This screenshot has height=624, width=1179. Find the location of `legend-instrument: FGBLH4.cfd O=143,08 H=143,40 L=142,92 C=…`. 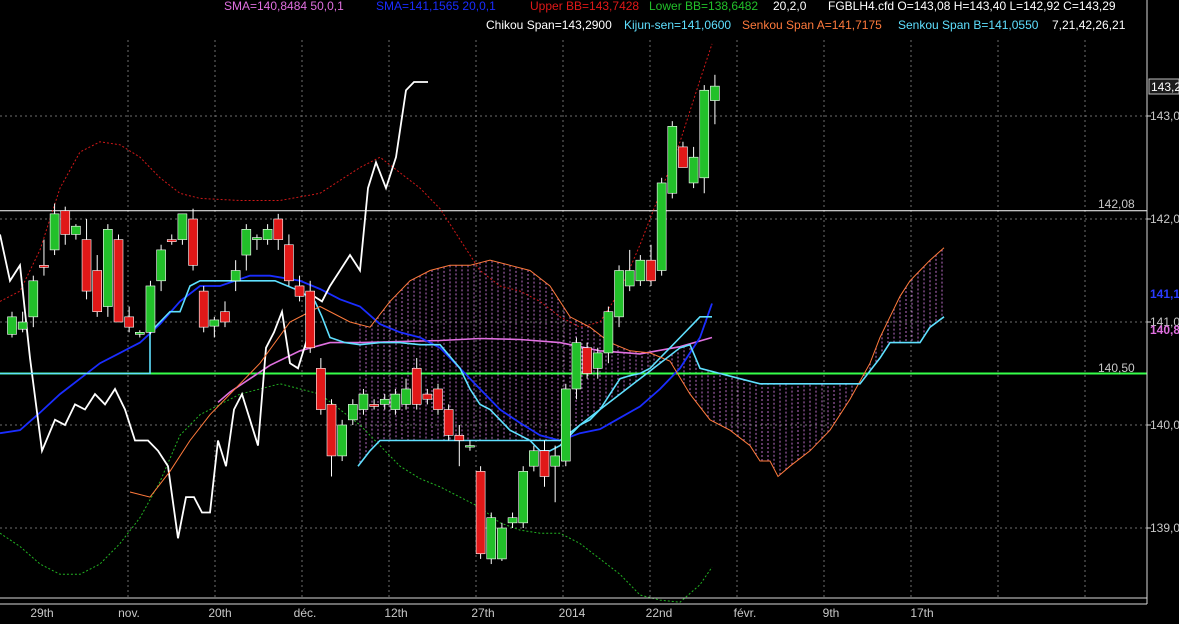

legend-instrument: FGBLH4.cfd O=143,08 H=143,40 L=142,92 C=… is located at coordinates (972, 6).